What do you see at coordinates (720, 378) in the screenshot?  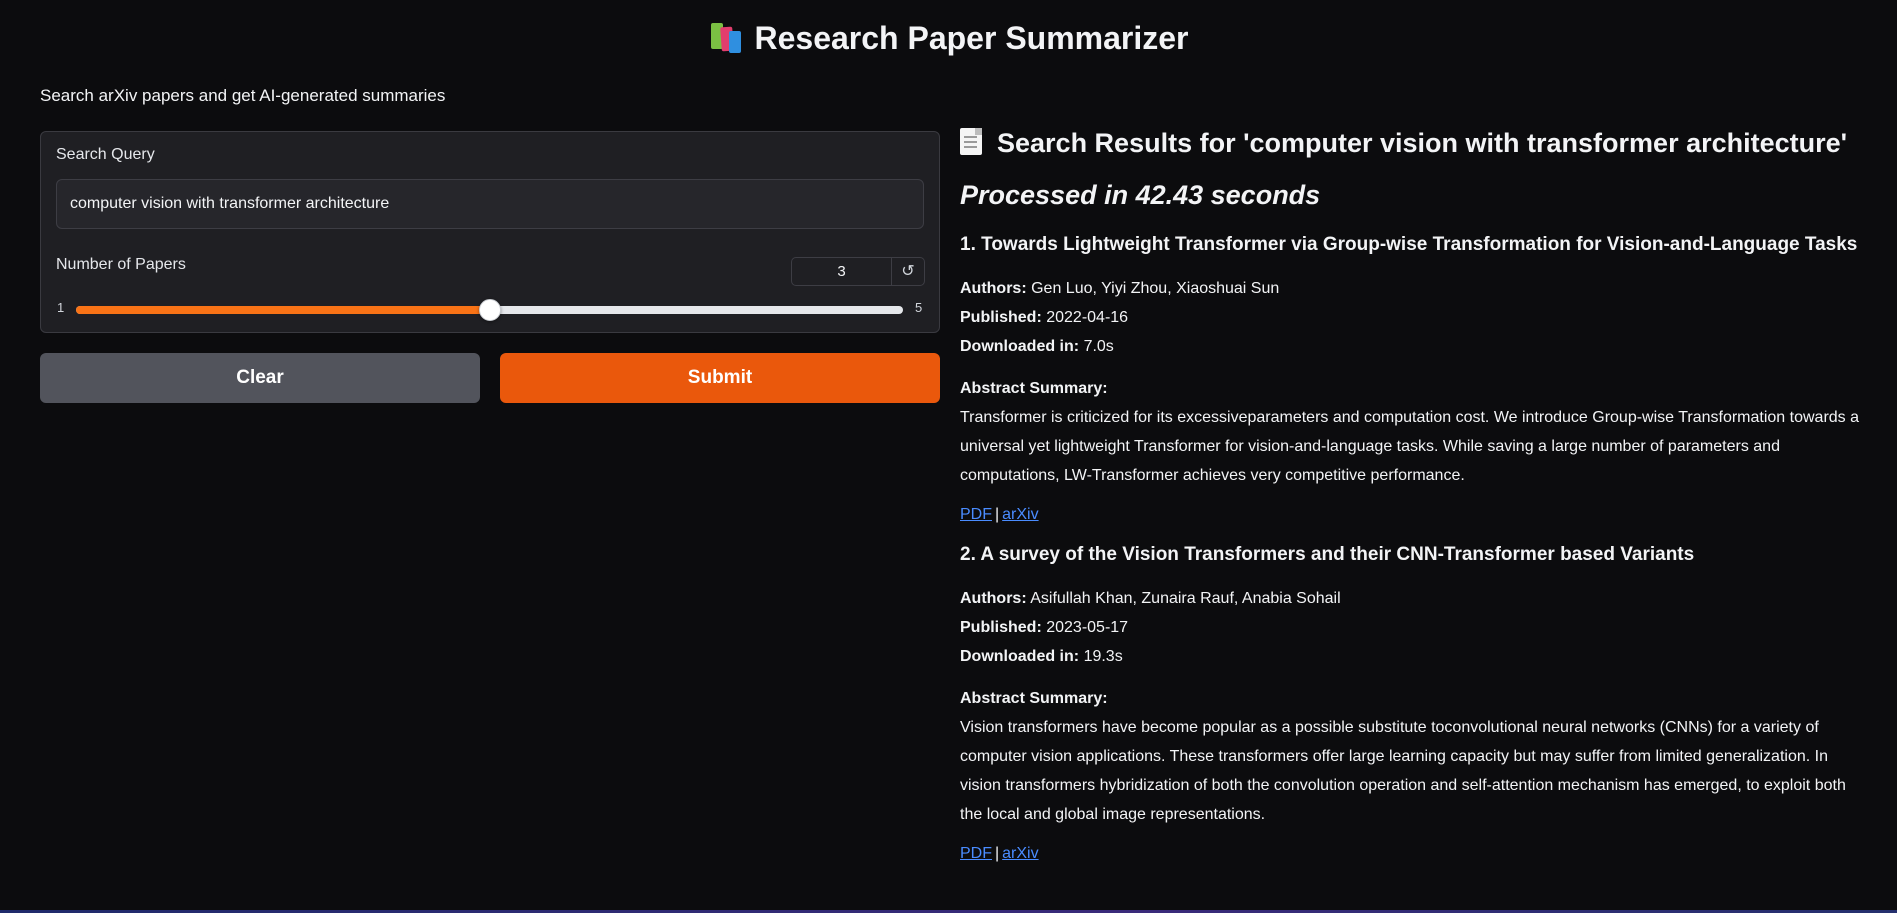 I see `submit-button: Submit` at bounding box center [720, 378].